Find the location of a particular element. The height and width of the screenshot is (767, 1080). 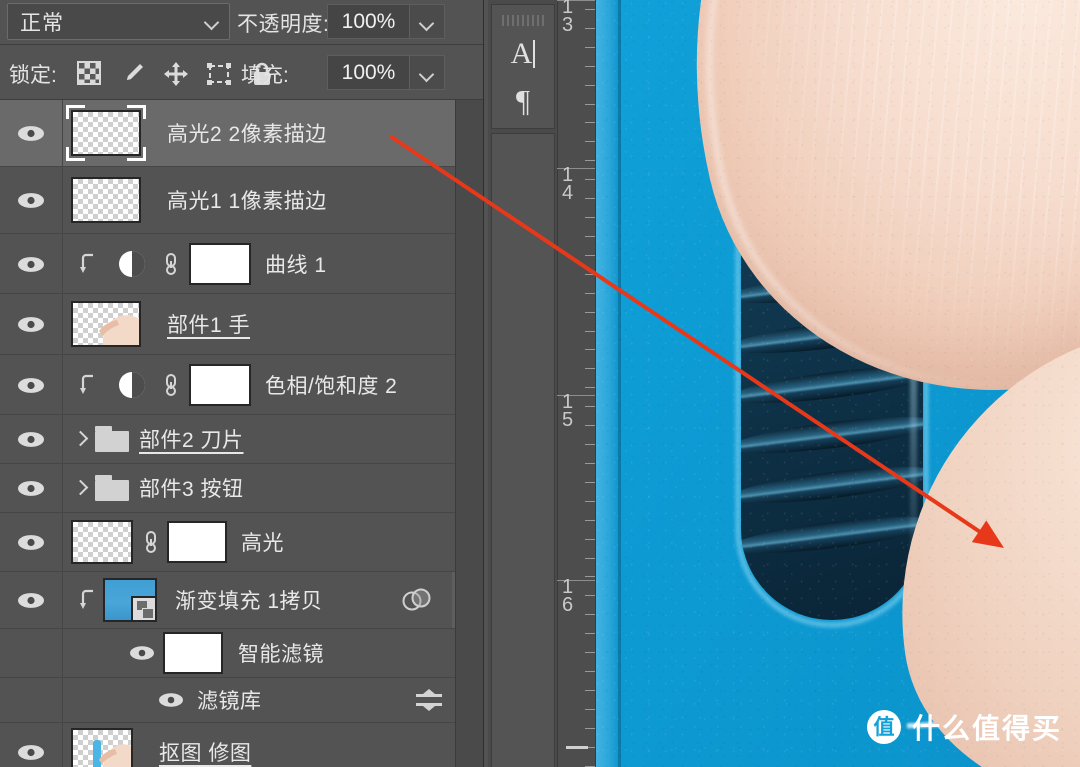

blend-mode-dropdown: 正常 is located at coordinates (118, 21).